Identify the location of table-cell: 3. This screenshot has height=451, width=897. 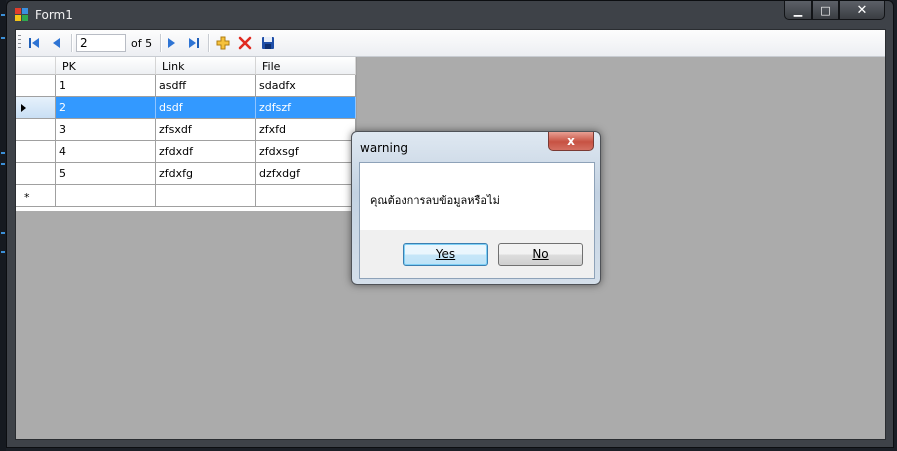
(106, 130).